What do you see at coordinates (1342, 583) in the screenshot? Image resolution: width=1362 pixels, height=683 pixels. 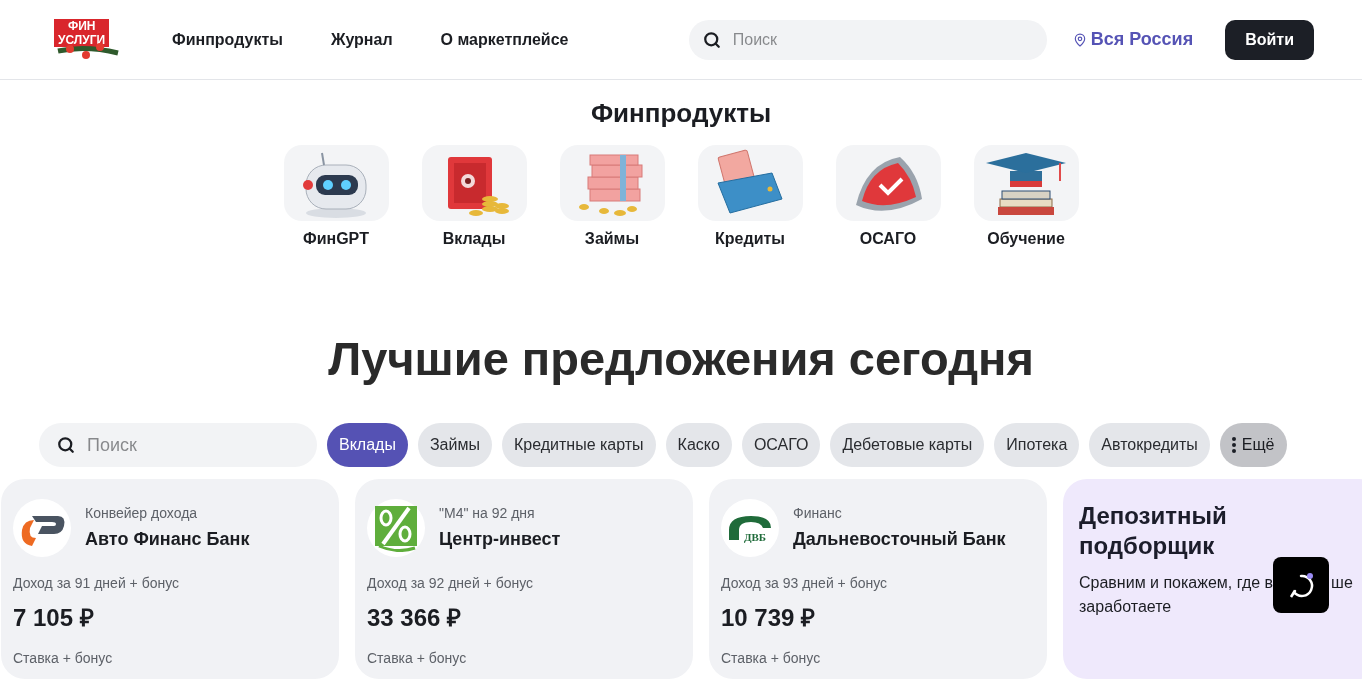 I see `promo-description: ше` at bounding box center [1342, 583].